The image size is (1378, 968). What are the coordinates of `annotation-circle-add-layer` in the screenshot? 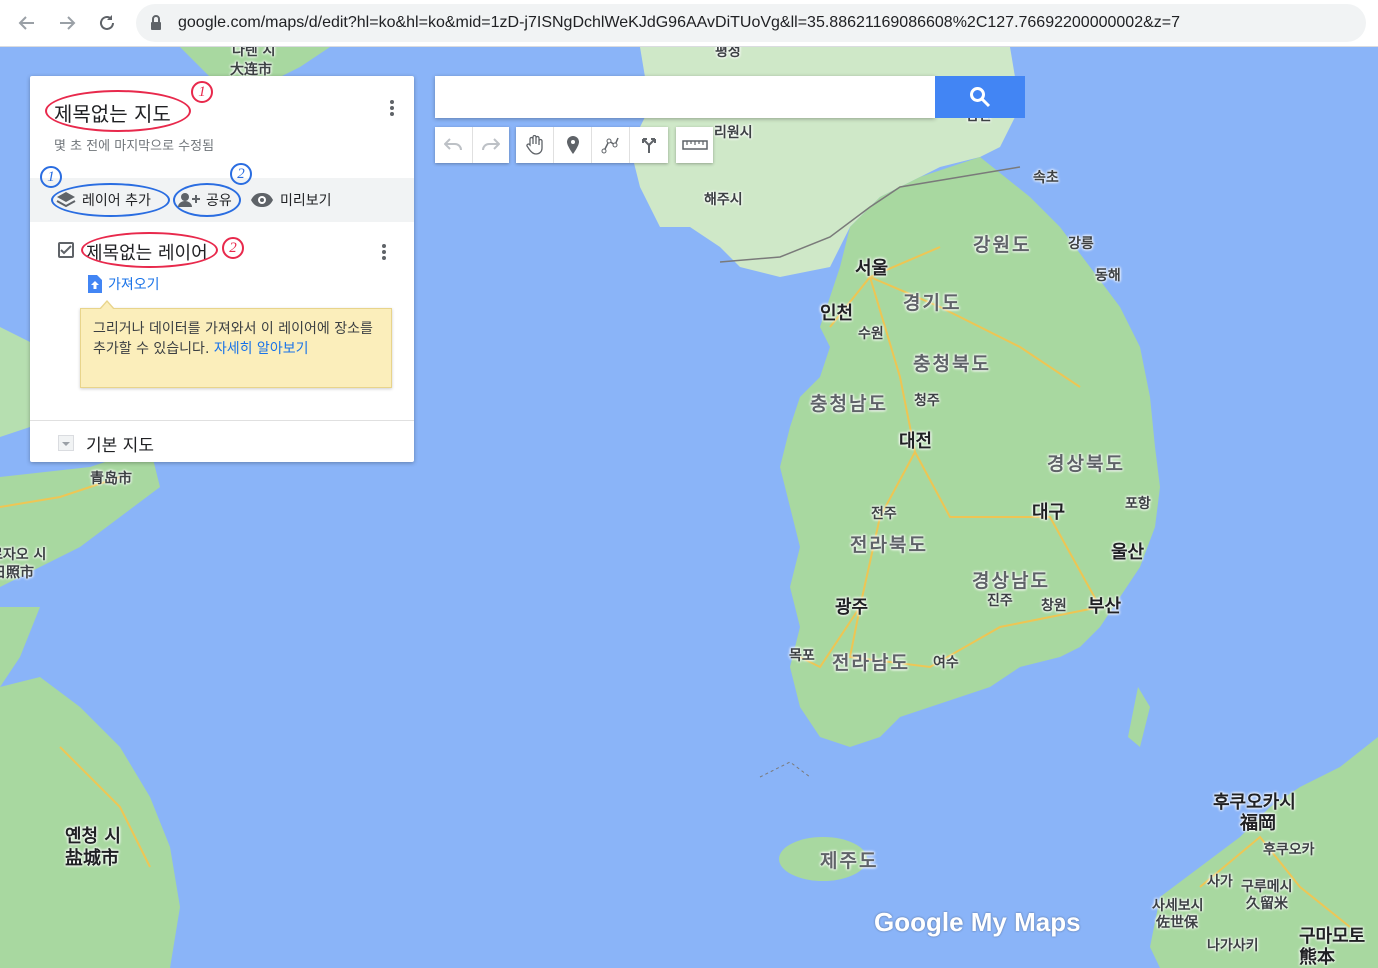 It's located at (110, 200).